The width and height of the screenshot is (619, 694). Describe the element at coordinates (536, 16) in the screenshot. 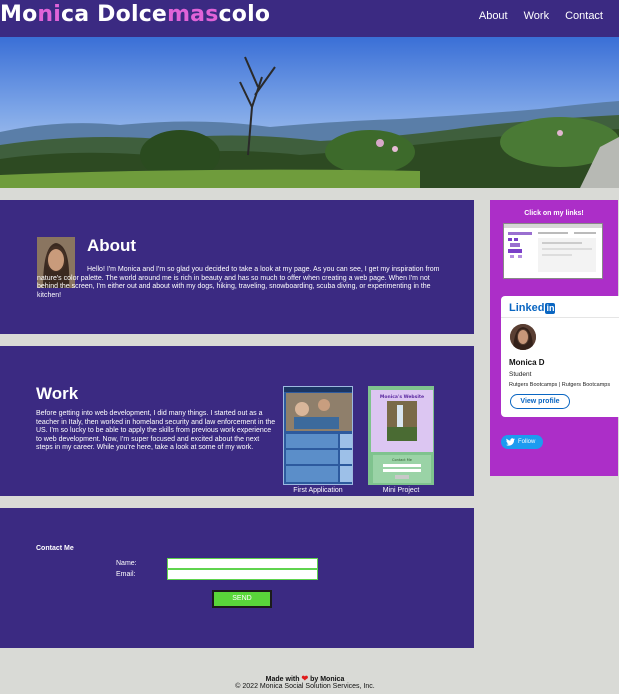

I see `nav-link-work: Work` at that location.